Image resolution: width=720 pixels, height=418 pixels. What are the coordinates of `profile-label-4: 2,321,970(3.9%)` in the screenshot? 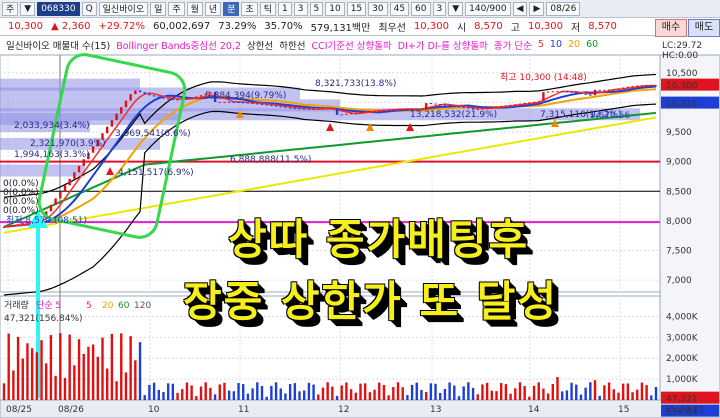 It's located at (68, 144).